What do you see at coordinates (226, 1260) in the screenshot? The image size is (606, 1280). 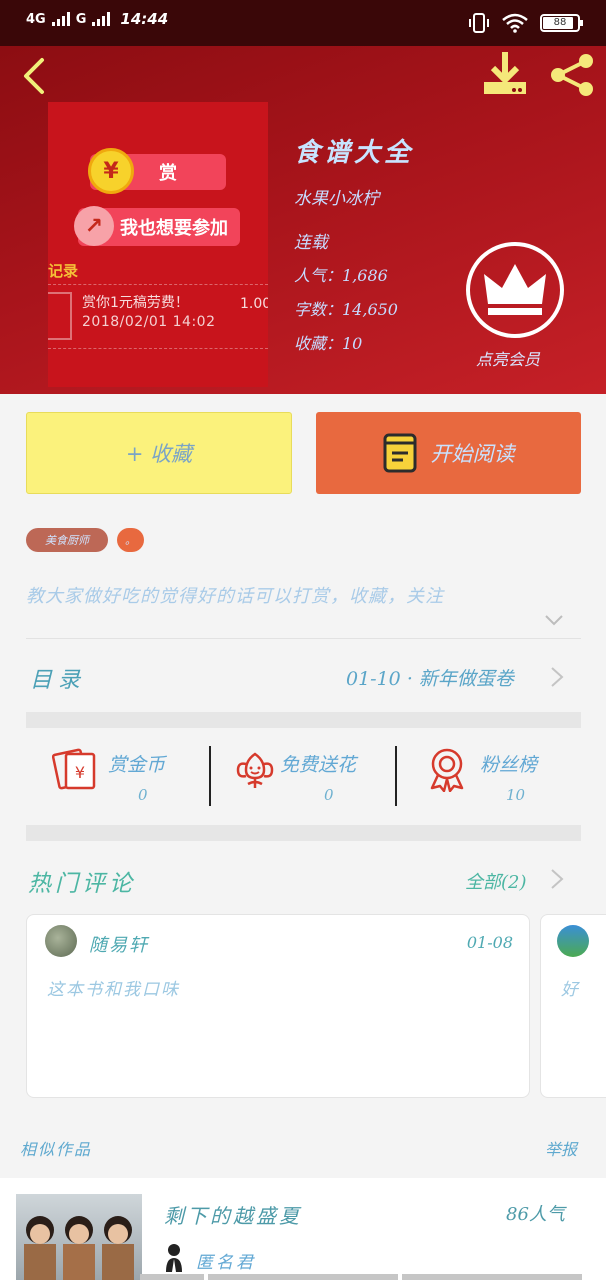 I see `work-author: 匿名君` at bounding box center [226, 1260].